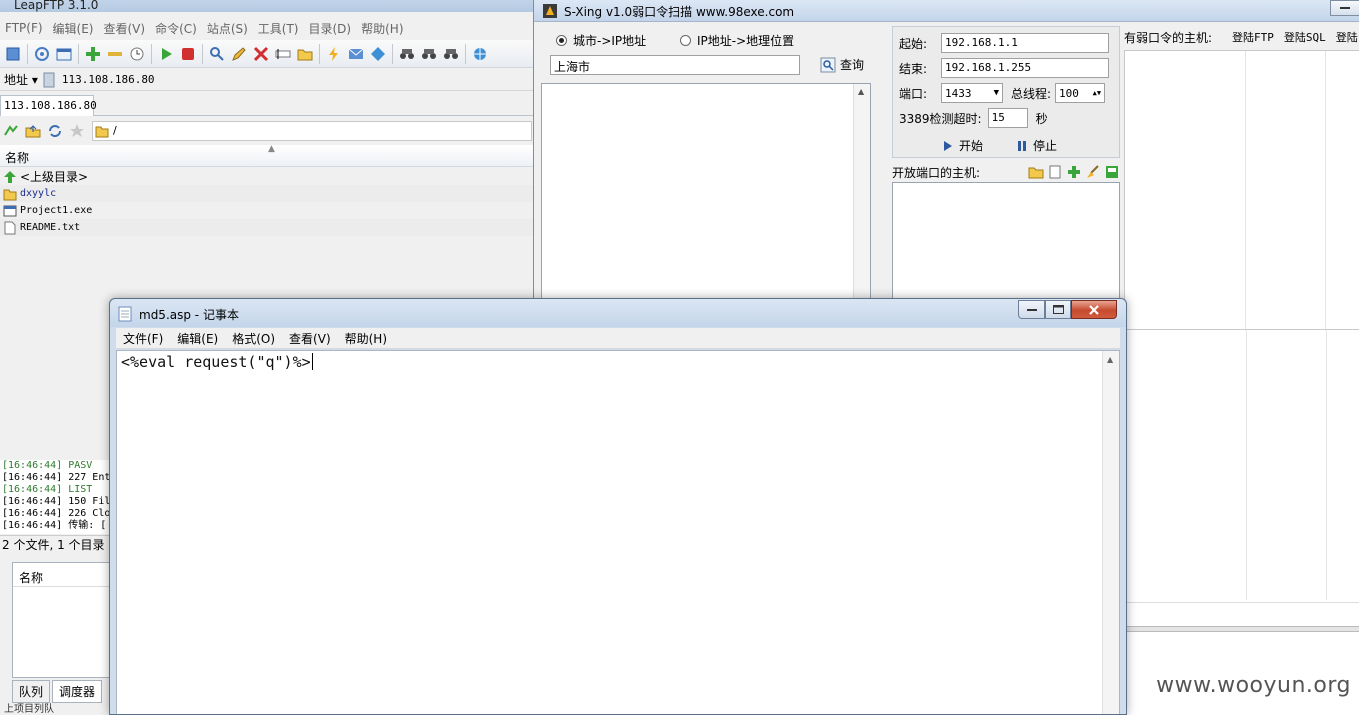 This screenshot has height=715, width=1359. I want to click on site-manager-icon, so click(13, 54).